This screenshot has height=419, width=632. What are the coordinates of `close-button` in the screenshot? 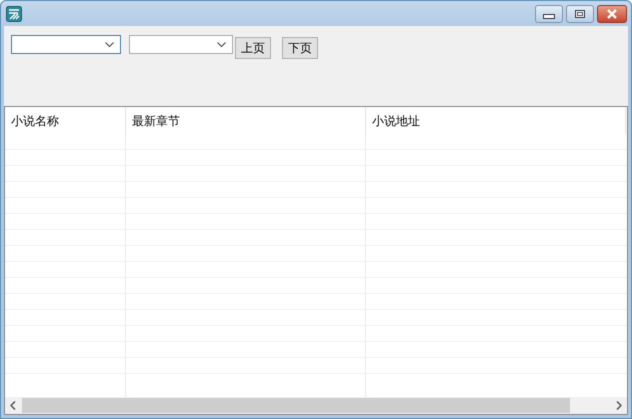 It's located at (612, 14).